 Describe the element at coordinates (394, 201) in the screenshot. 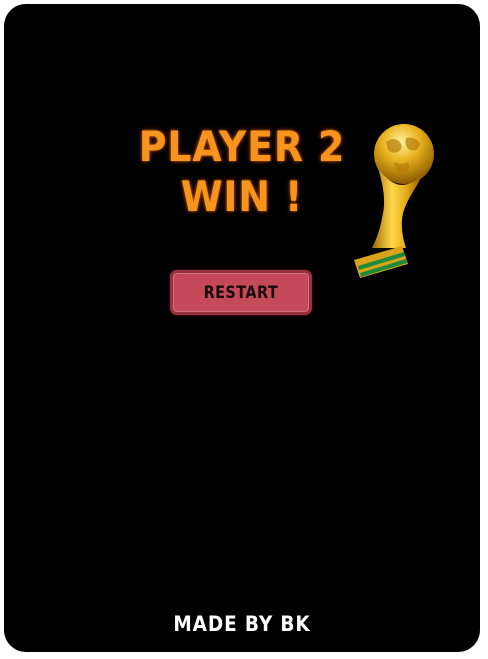

I see `world-cup-trophy-icon` at that location.